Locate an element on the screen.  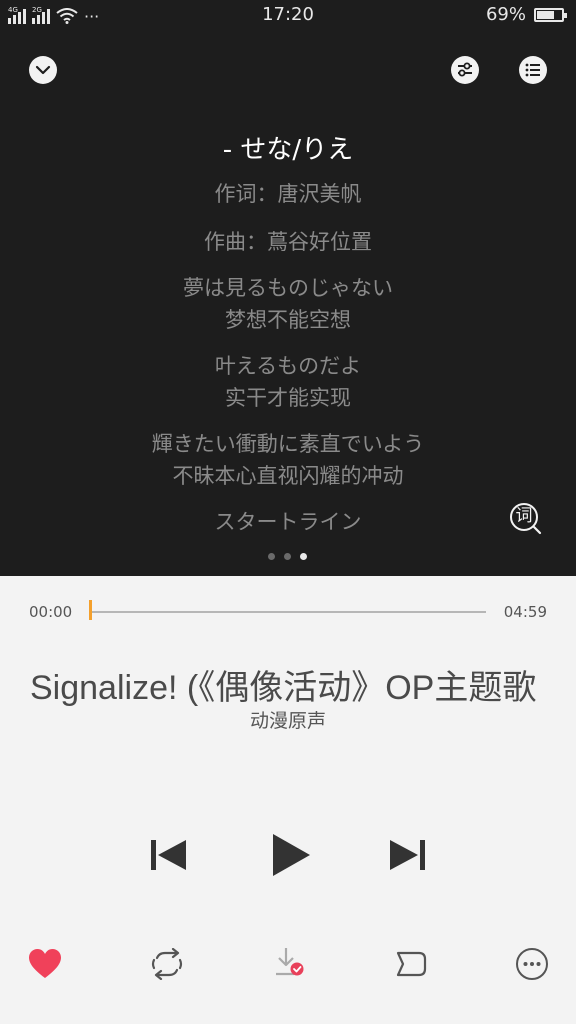
share-button is located at coordinates (410, 964).